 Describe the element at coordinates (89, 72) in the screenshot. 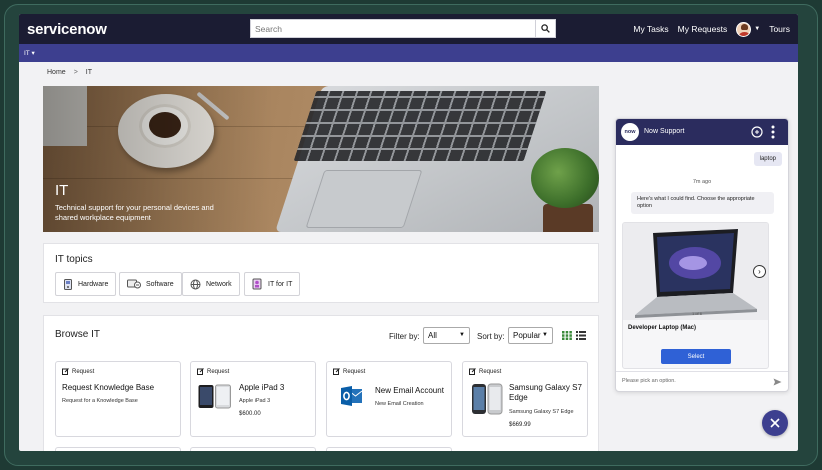

I see `breadcrumb-current: IT` at that location.